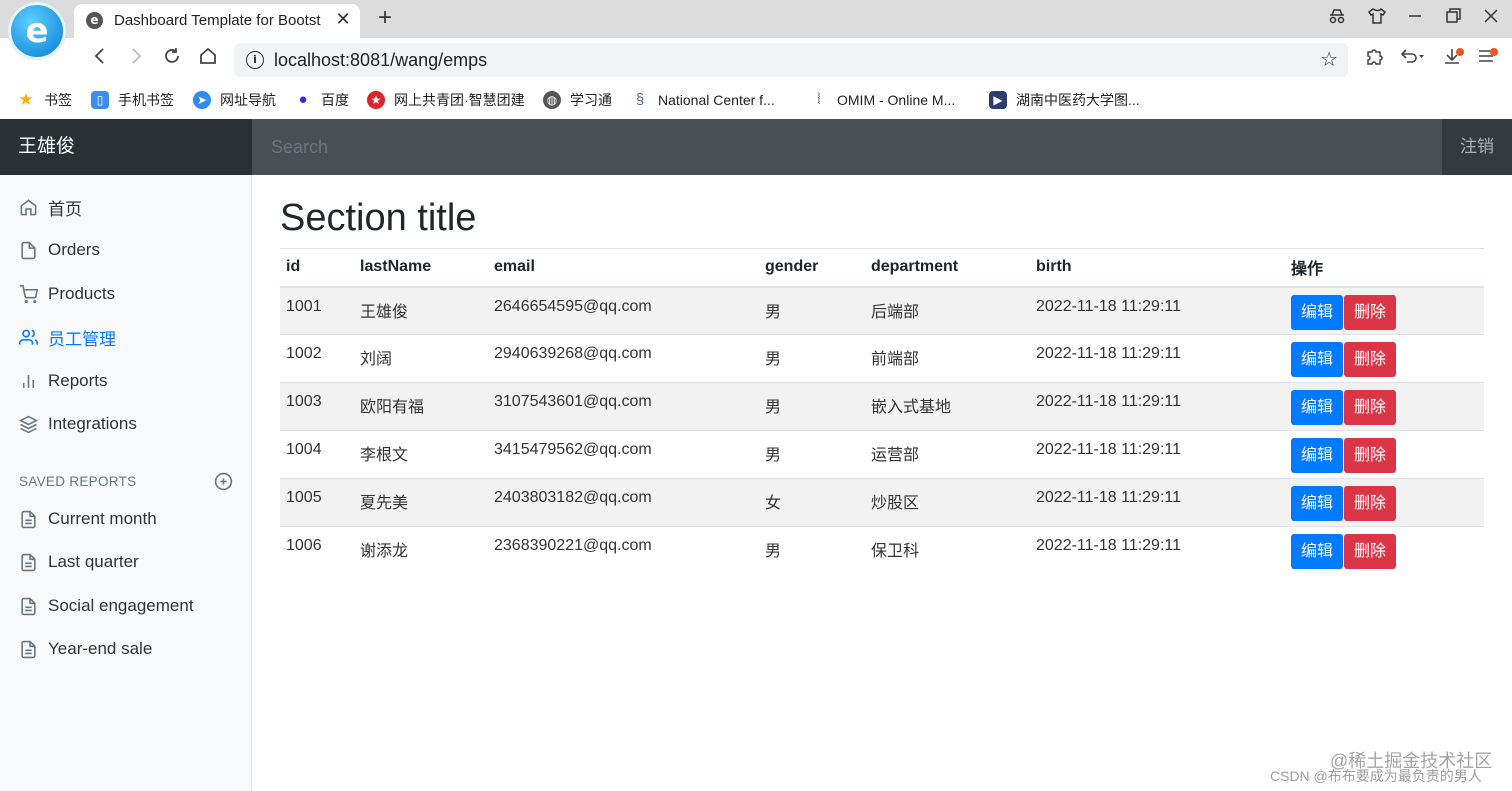 The height and width of the screenshot is (791, 1512). What do you see at coordinates (125, 562) in the screenshot?
I see `saved-report-last-quarter: Last quarter` at bounding box center [125, 562].